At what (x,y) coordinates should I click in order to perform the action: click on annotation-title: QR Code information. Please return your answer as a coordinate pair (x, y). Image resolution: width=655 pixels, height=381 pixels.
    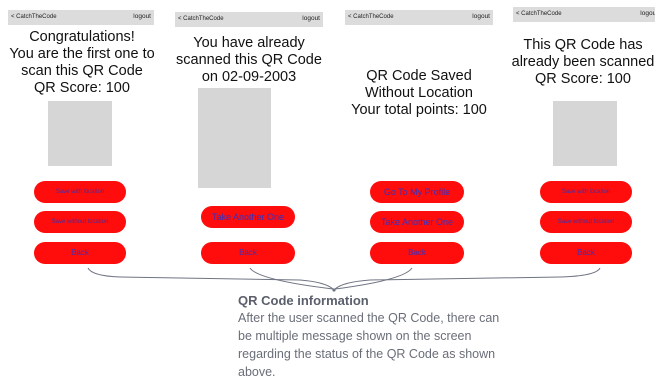
    Looking at the image, I should click on (303, 300).